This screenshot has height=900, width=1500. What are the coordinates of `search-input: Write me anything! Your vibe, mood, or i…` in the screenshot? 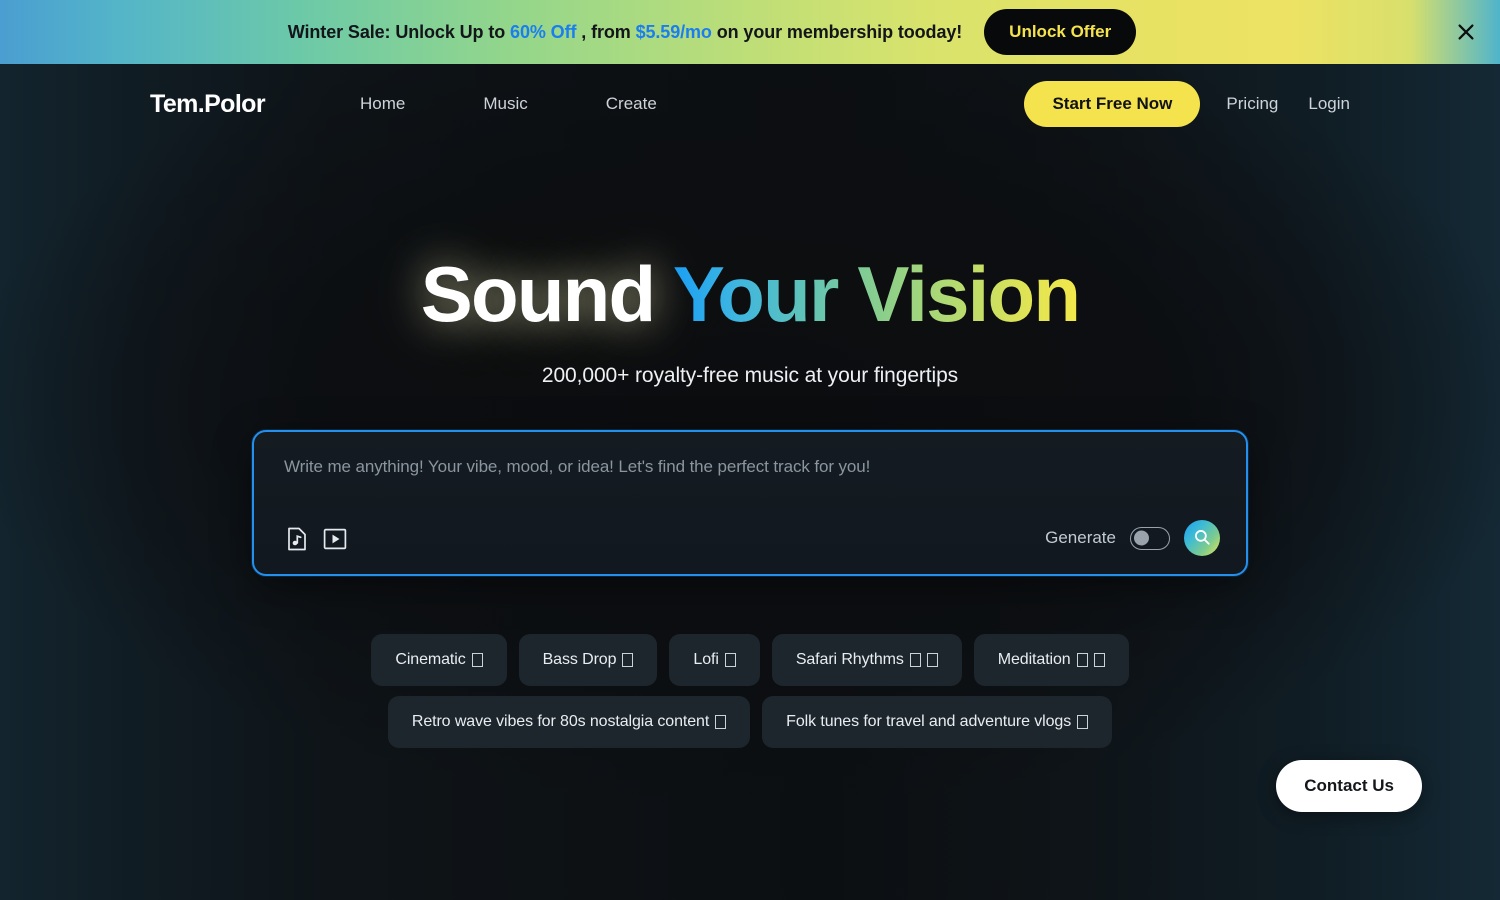 It's located at (577, 467).